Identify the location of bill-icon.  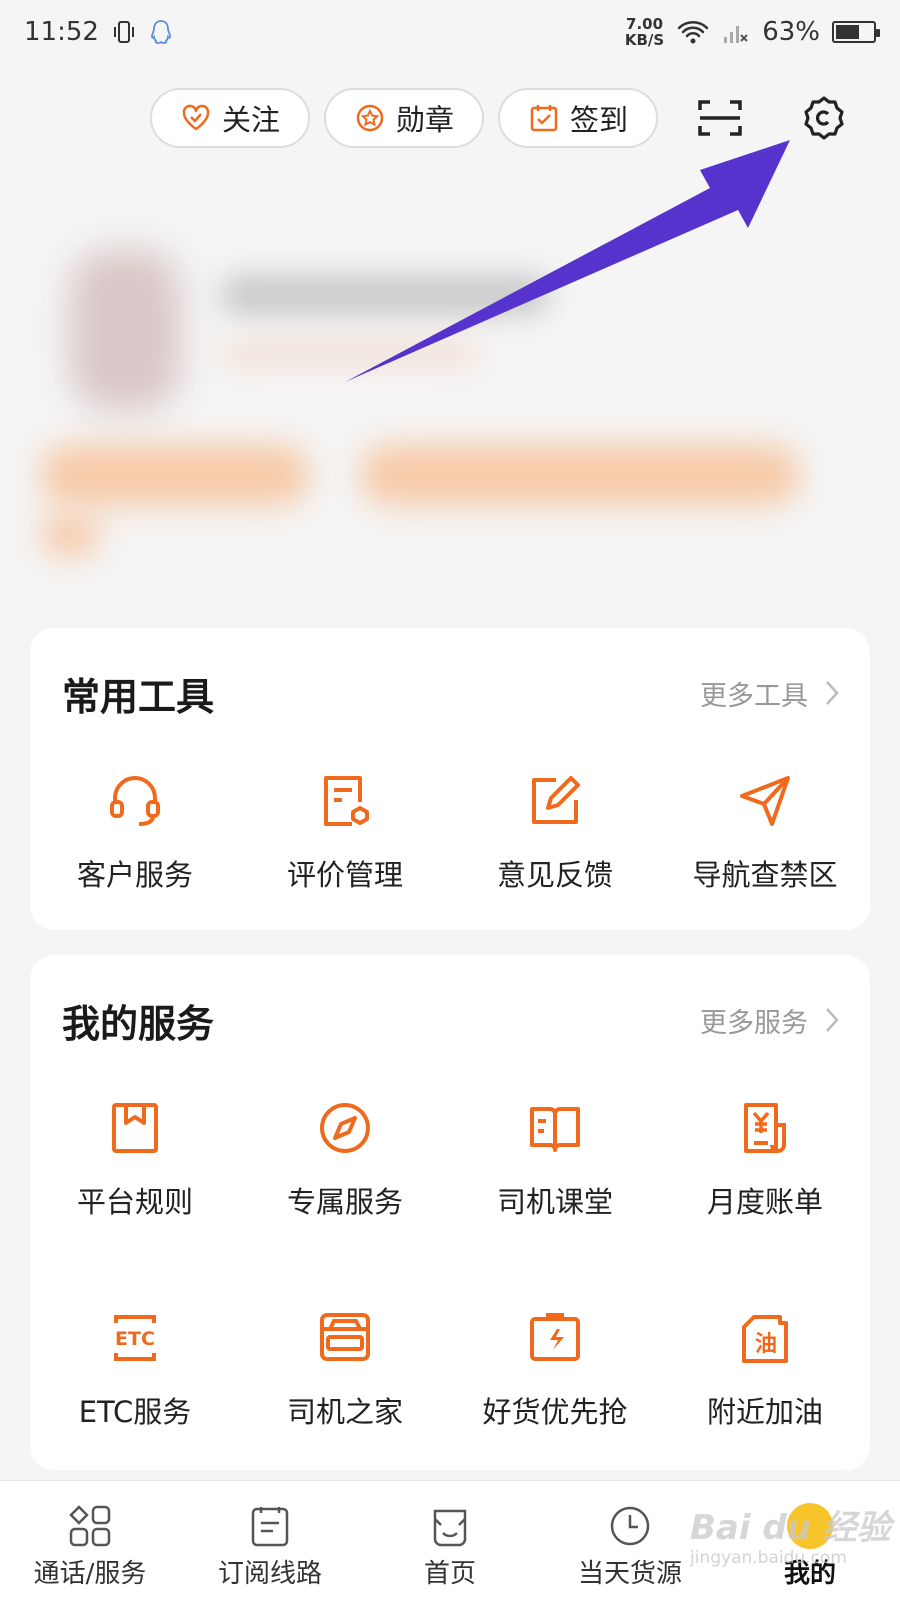
(765, 1128).